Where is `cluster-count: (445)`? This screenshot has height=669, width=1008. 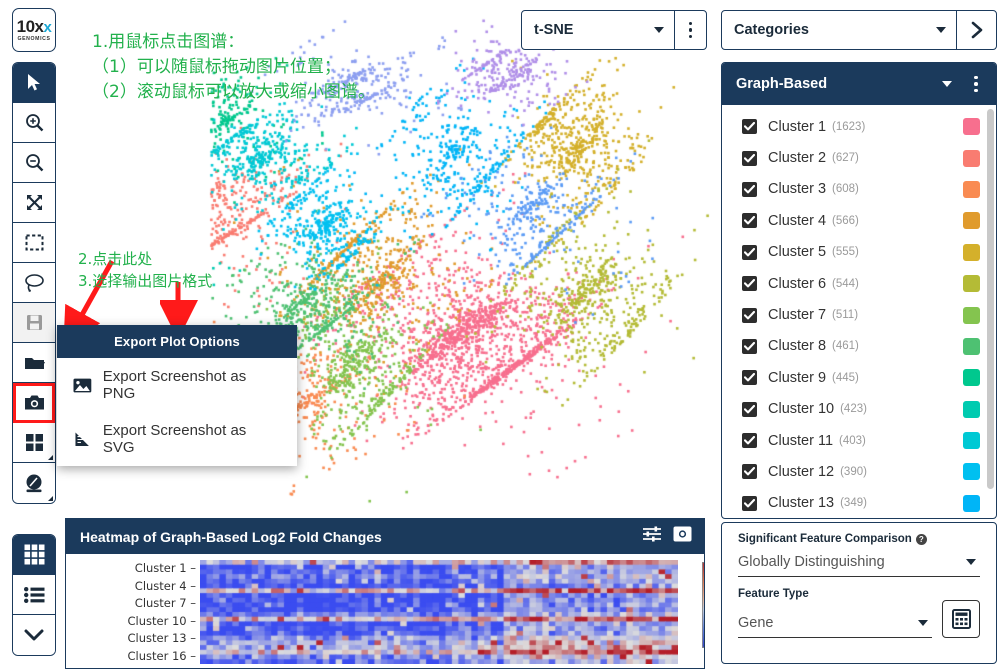 cluster-count: (445) is located at coordinates (845, 377).